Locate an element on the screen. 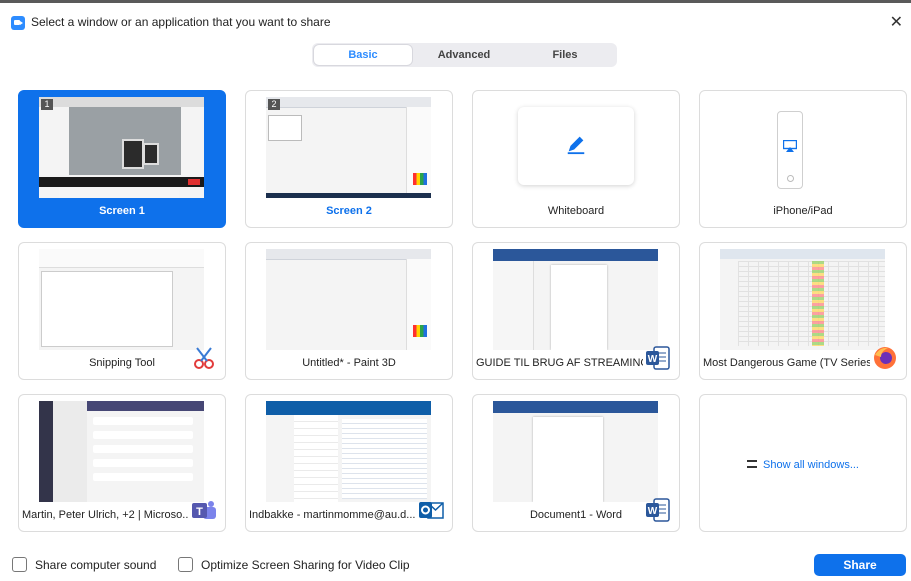 This screenshot has width=911, height=581. word-guide-thumbnail is located at coordinates (575, 299).